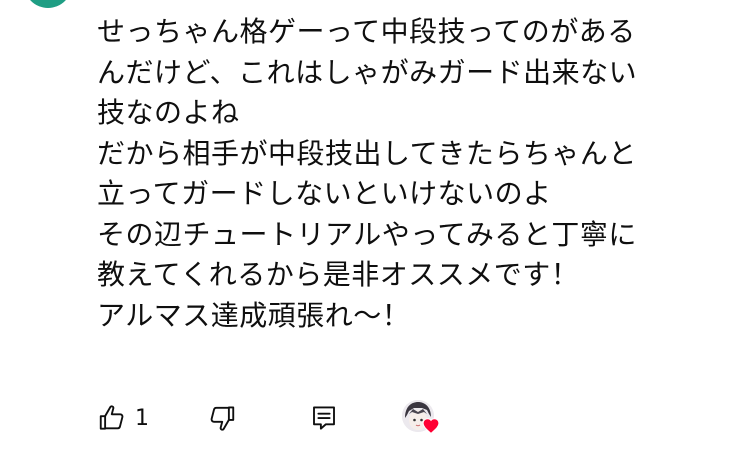 The image size is (750, 464). I want to click on commenter-avatar, so click(48, 4).